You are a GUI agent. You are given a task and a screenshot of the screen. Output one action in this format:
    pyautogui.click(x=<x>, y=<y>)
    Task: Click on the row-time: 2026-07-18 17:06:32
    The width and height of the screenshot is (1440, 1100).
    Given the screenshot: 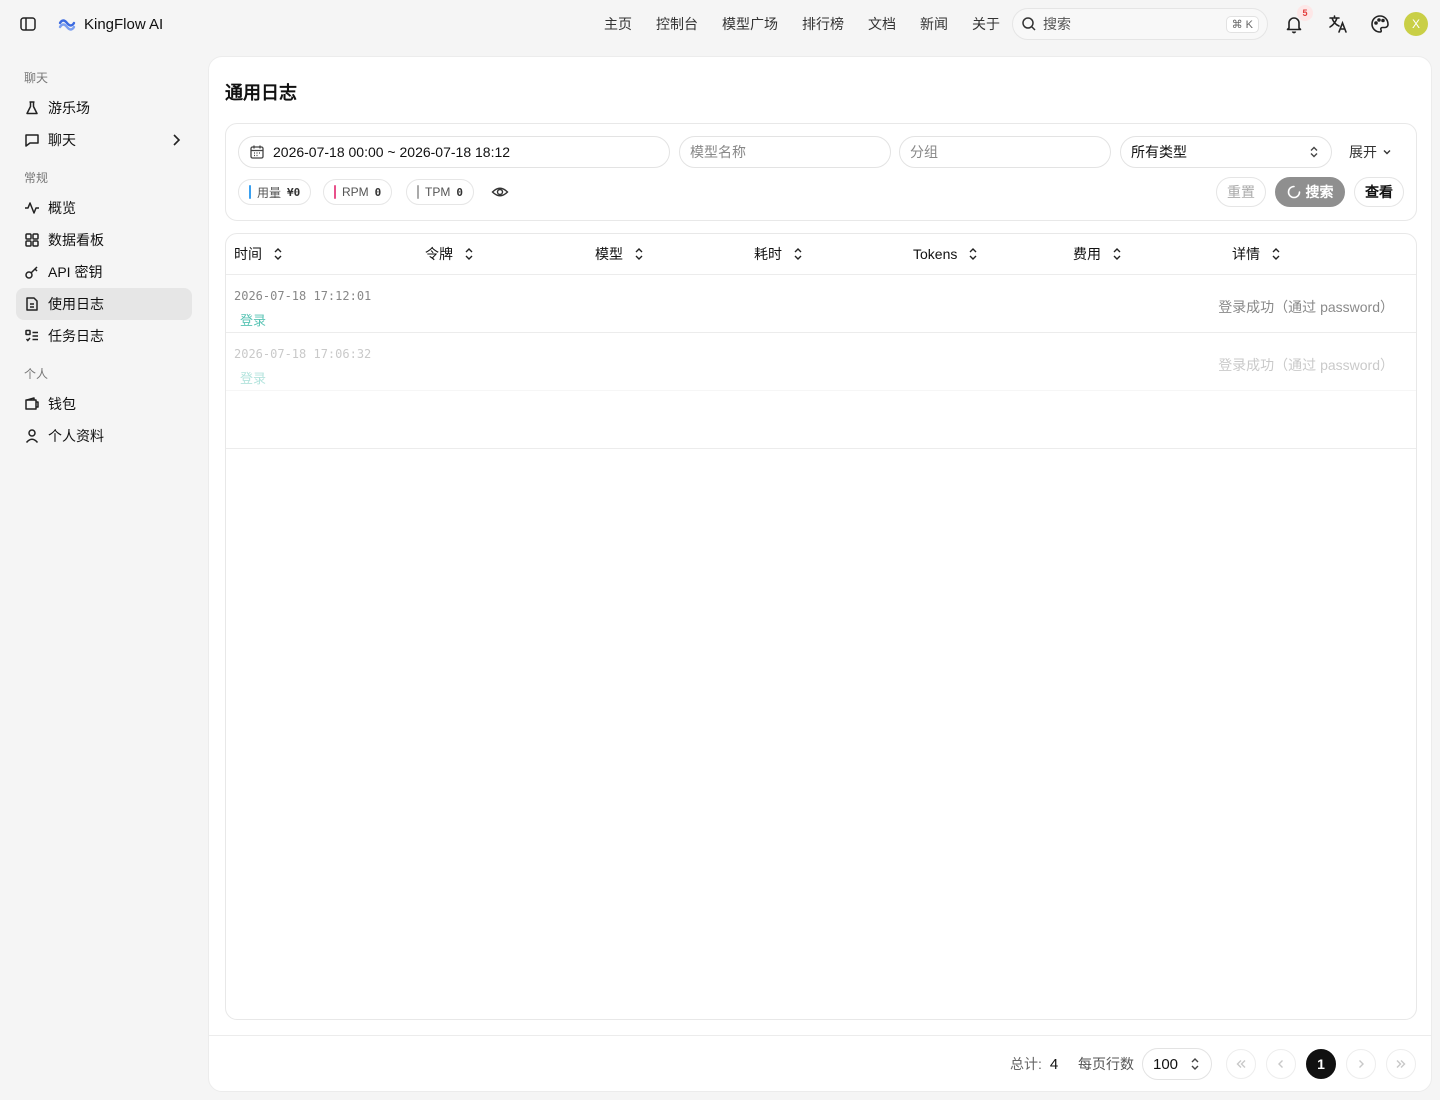 What is the action you would take?
    pyautogui.click(x=303, y=354)
    